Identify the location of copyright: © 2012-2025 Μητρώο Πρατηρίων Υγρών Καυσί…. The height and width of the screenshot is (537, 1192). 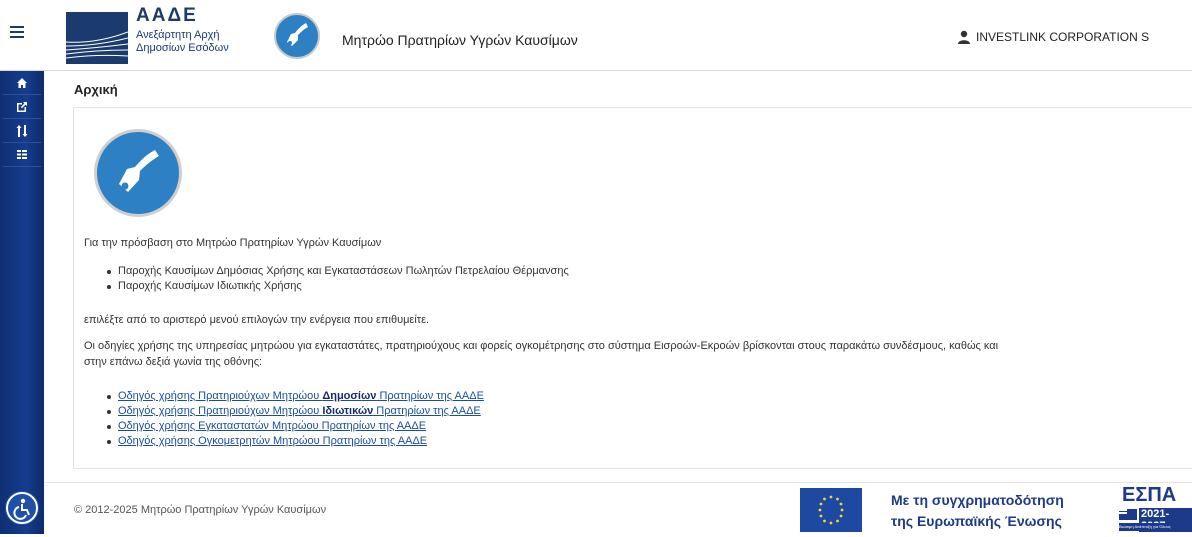
(200, 510).